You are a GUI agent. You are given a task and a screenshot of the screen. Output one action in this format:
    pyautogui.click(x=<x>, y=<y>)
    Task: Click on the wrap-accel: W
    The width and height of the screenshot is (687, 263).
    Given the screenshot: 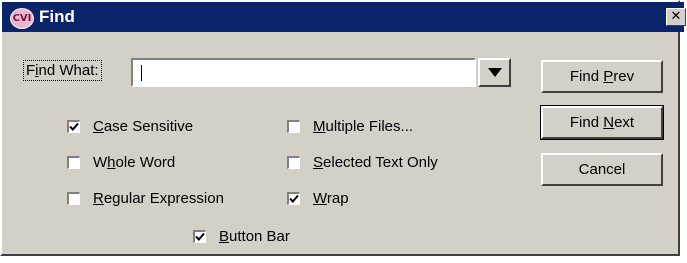 What is the action you would take?
    pyautogui.click(x=320, y=198)
    